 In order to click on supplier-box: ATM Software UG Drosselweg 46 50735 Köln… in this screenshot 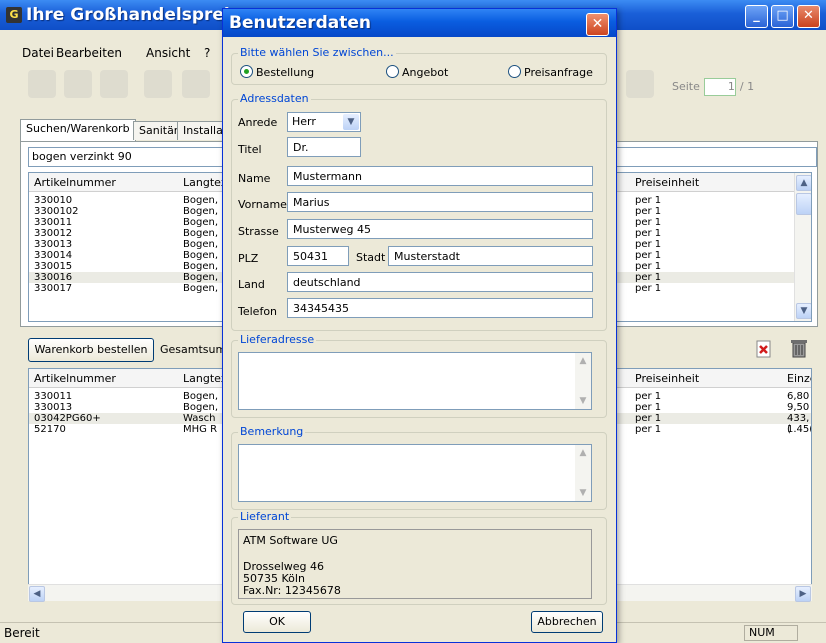, I will do `click(415, 564)`.